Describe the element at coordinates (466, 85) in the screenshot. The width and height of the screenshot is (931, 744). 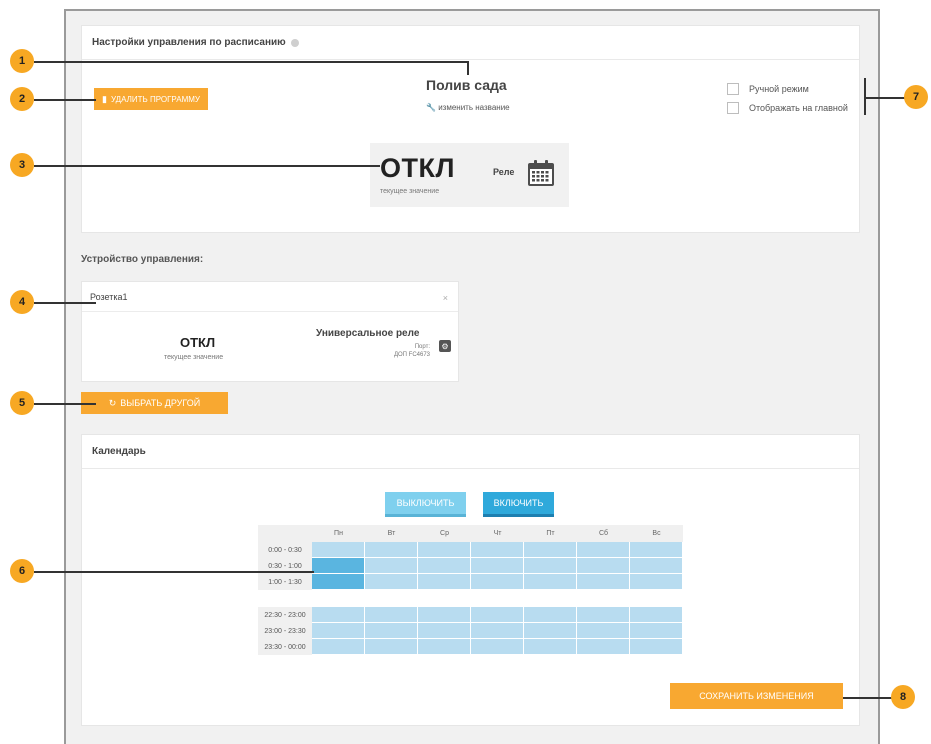
I see `program-title: Полив сада` at that location.